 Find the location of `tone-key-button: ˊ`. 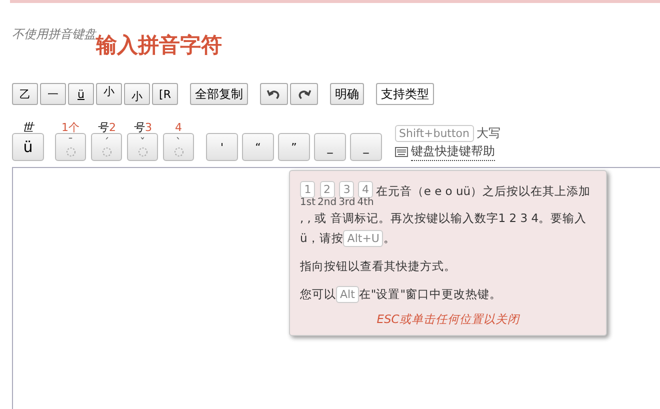

tone-key-button: ˊ is located at coordinates (106, 147).